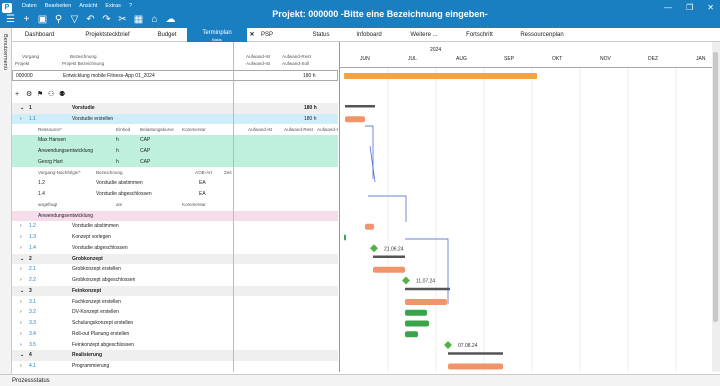  I want to click on task-row: › 3.4 Roll-out Planung erstellen, so click(175, 334).